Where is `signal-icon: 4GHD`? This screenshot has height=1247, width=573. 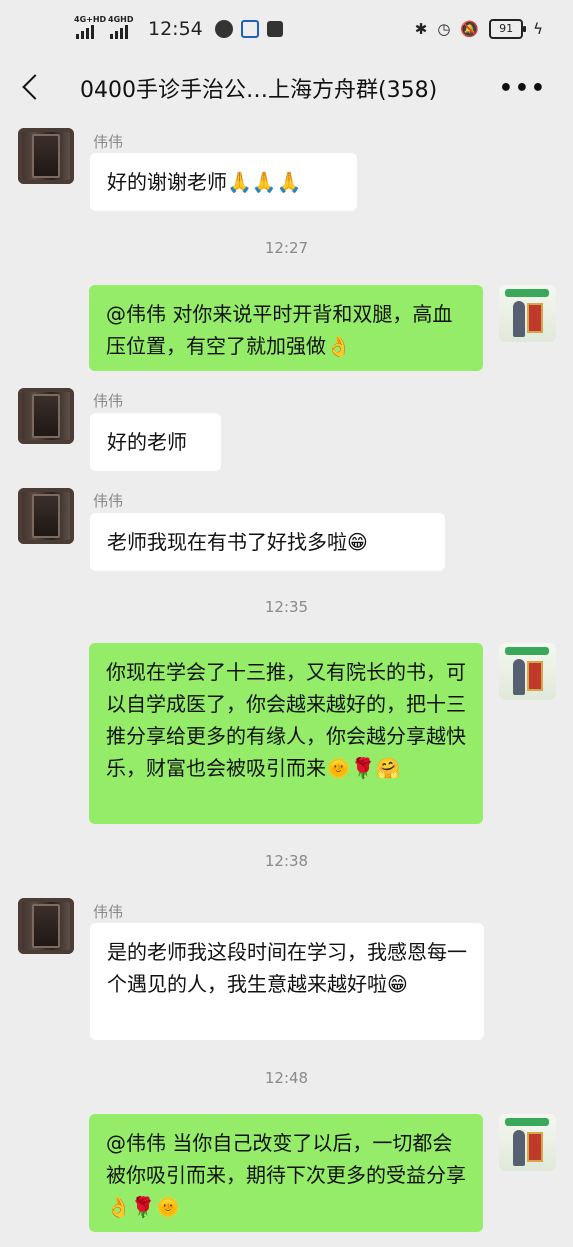
signal-icon: 4GHD is located at coordinates (121, 27).